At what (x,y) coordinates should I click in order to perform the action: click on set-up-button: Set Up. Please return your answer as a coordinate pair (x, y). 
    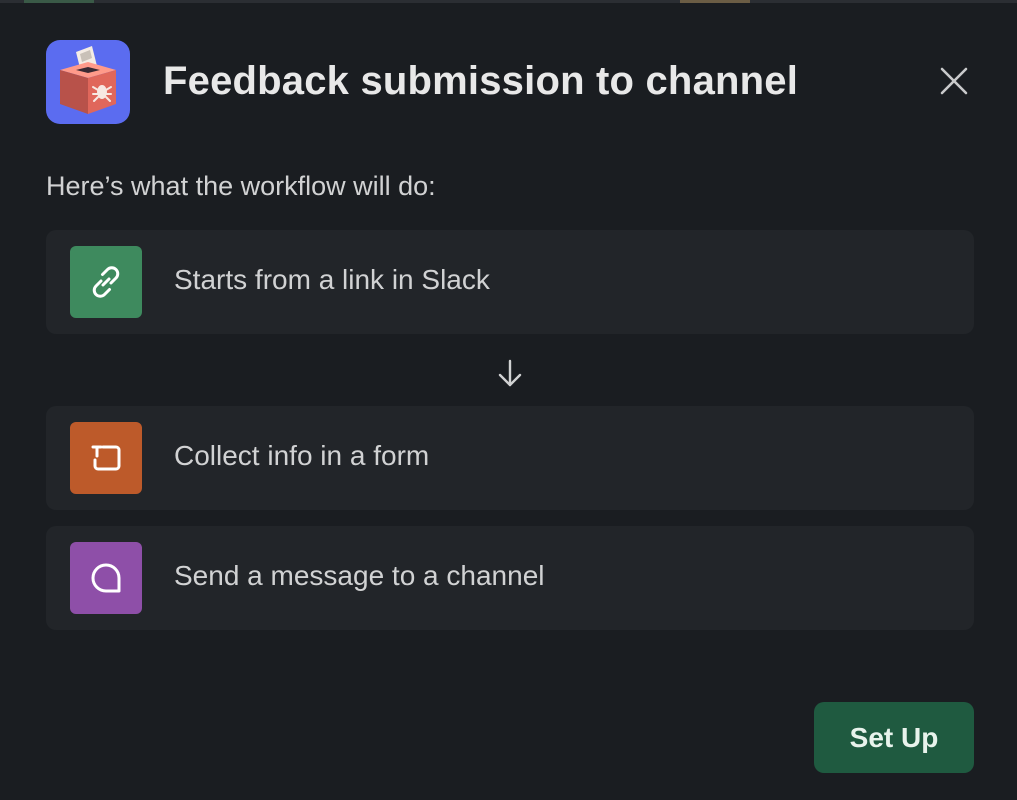
    Looking at the image, I should click on (894, 737).